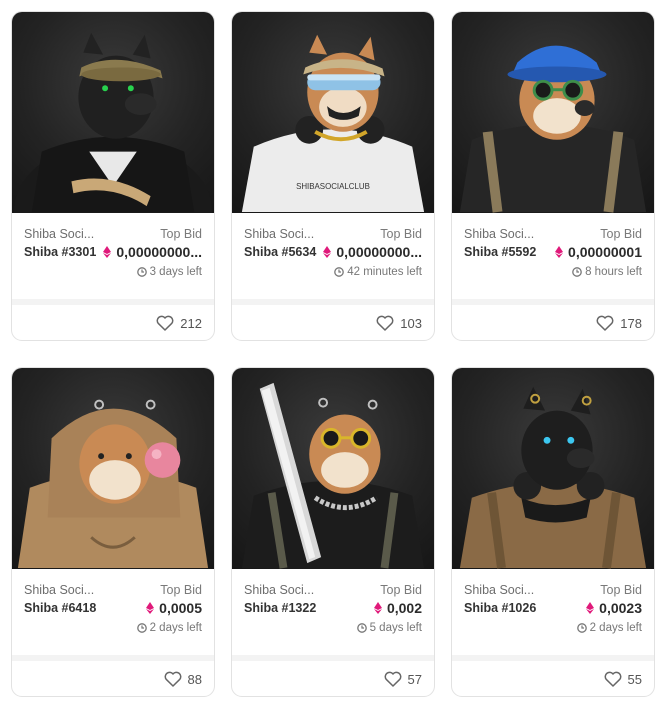 Image resolution: width=663 pixels, height=706 pixels. I want to click on like-count: 178, so click(631, 323).